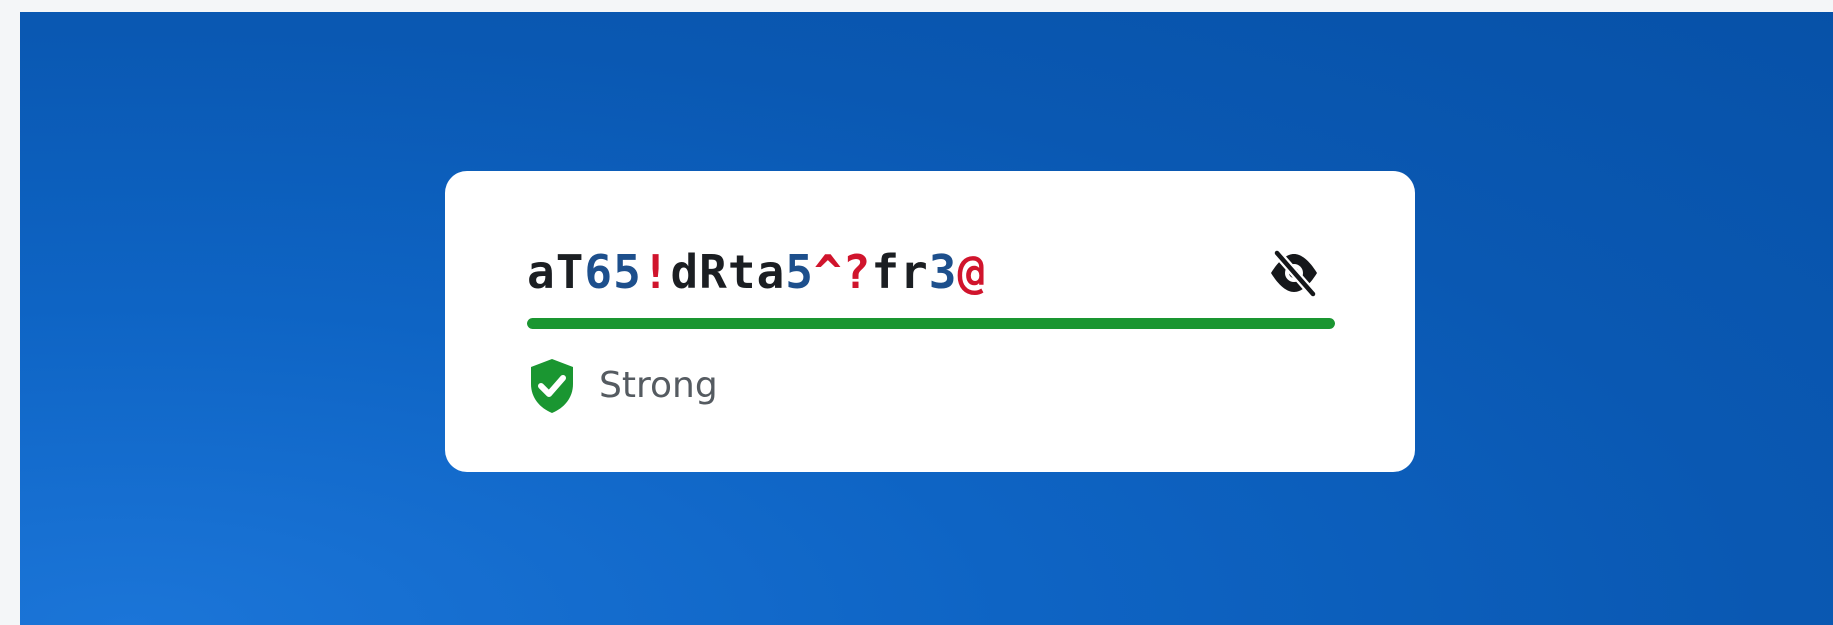 The width and height of the screenshot is (1833, 625). I want to click on password-segment-letter: dRta, so click(728, 272).